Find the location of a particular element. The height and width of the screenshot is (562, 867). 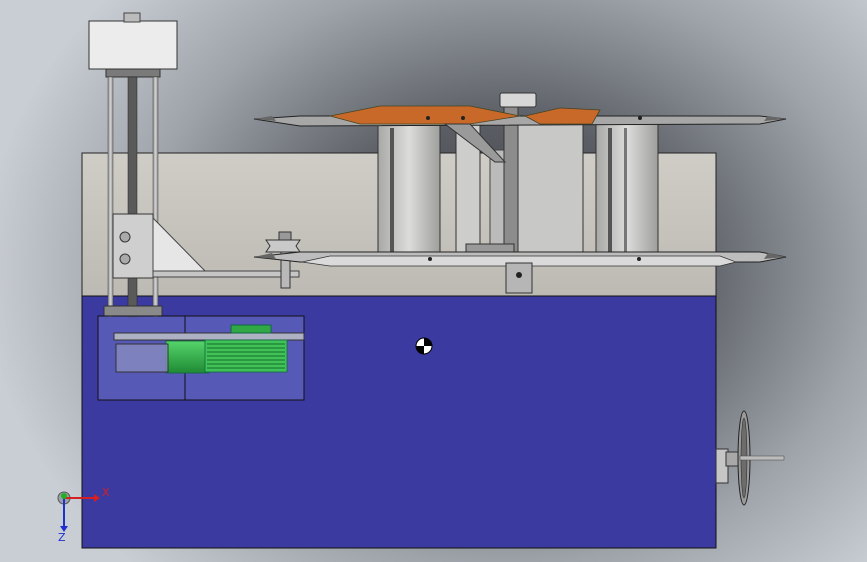

handwheel-icon is located at coordinates (750, 458).